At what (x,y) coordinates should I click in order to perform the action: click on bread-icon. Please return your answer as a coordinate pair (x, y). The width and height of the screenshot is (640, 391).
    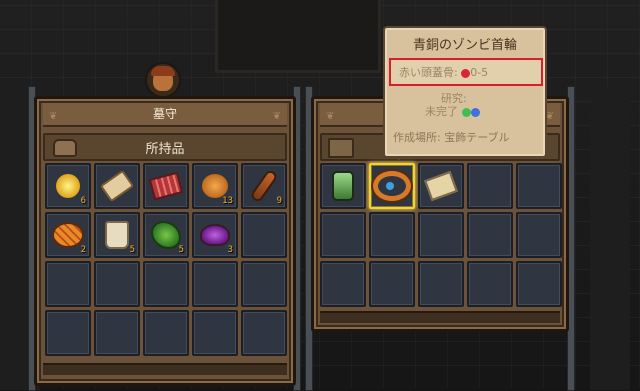
    Looking at the image, I should click on (215, 186).